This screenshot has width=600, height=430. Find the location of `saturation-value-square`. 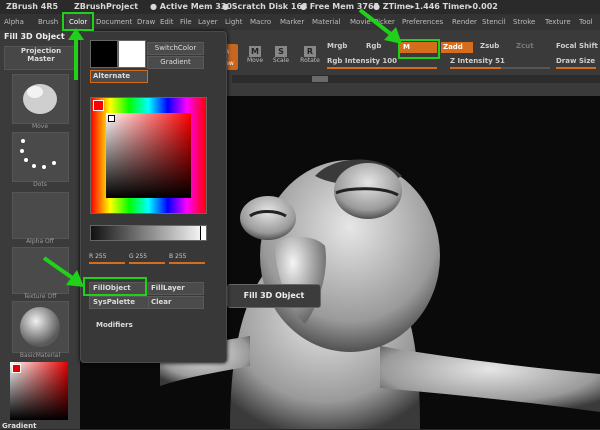

saturation-value-square is located at coordinates (148, 155).